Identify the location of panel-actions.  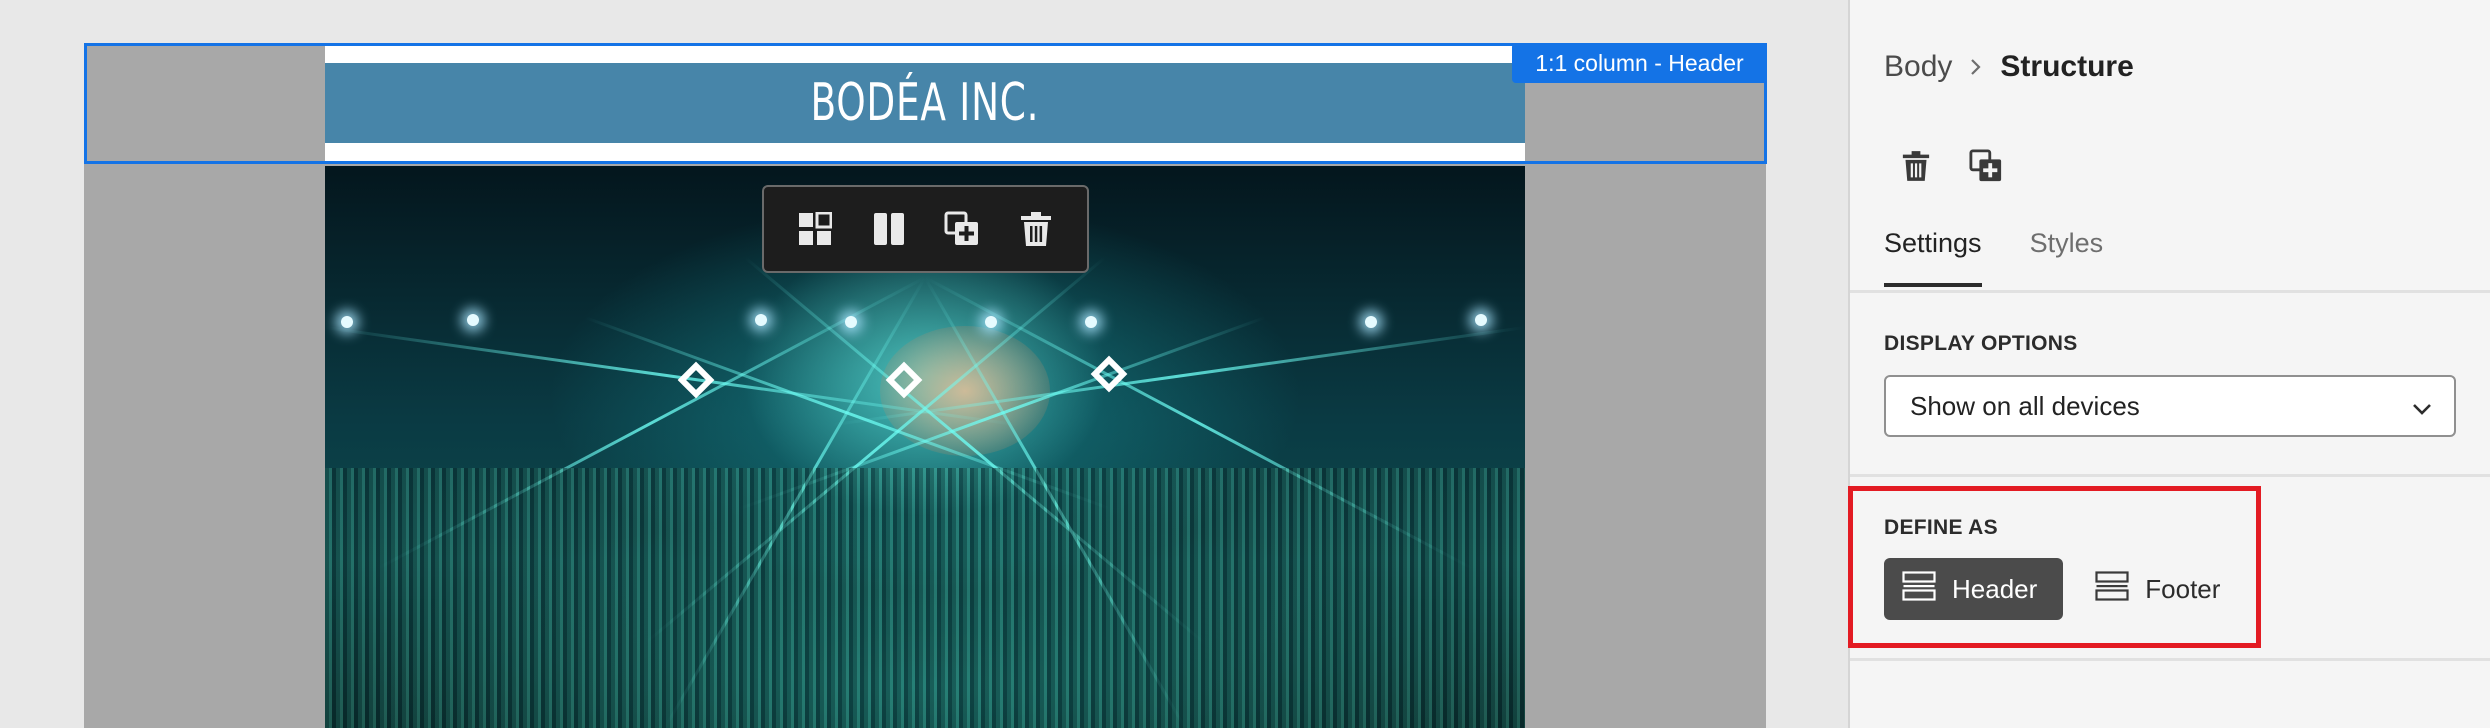
(1951, 166).